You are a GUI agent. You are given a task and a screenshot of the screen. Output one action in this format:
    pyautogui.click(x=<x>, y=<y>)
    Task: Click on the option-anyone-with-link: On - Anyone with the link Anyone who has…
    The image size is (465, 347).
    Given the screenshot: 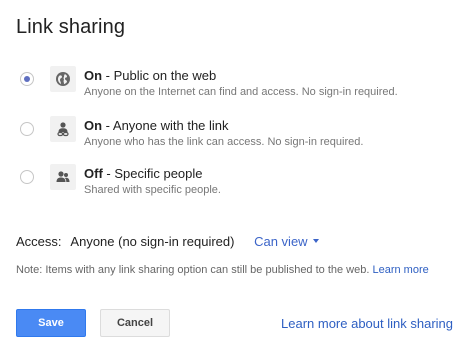 What is the action you would take?
    pyautogui.click(x=232, y=134)
    